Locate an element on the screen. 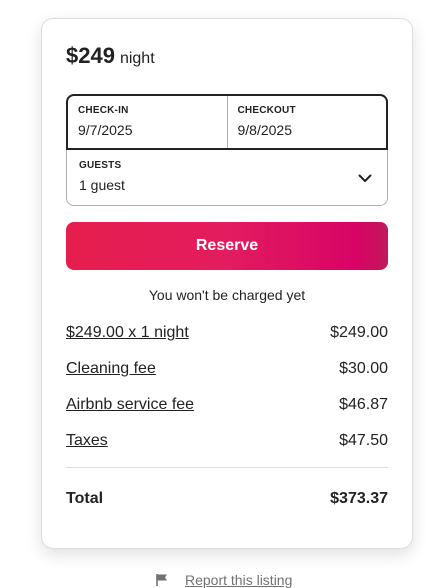  charge-note: You won't be charged yet is located at coordinates (227, 295).